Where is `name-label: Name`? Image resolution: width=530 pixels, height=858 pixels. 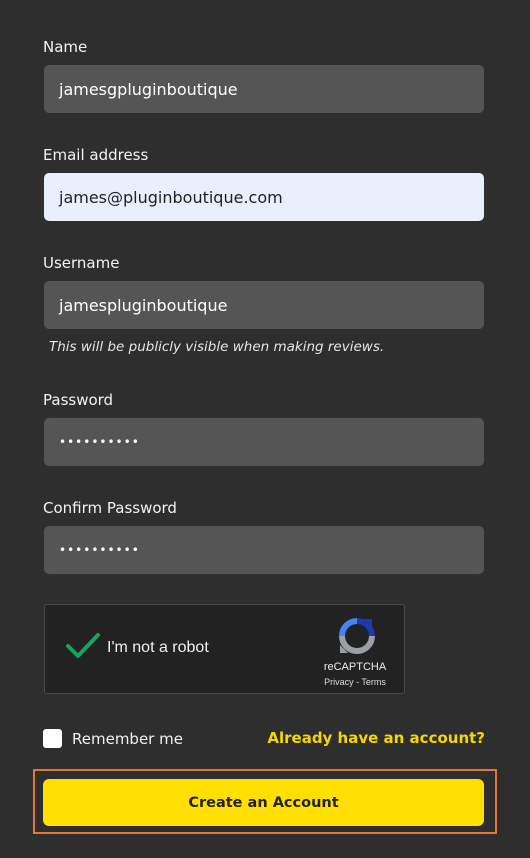
name-label: Name is located at coordinates (65, 47).